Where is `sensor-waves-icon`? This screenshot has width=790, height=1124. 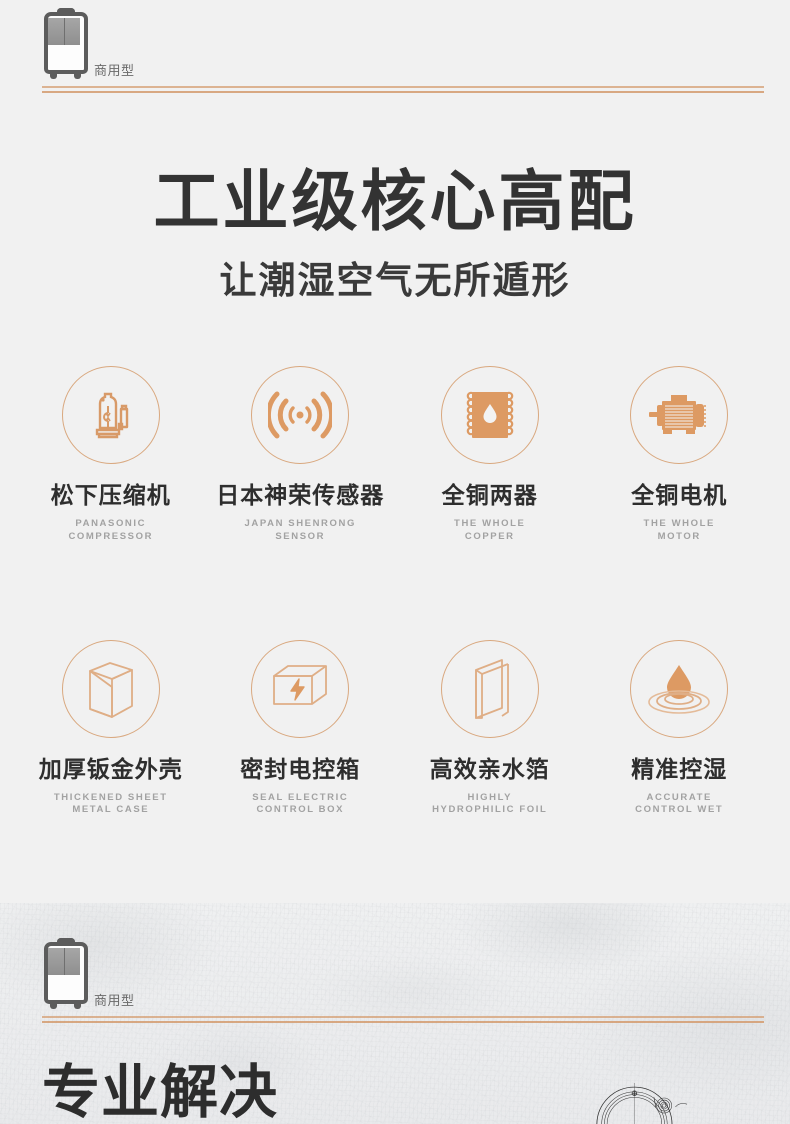
sensor-waves-icon is located at coordinates (300, 415).